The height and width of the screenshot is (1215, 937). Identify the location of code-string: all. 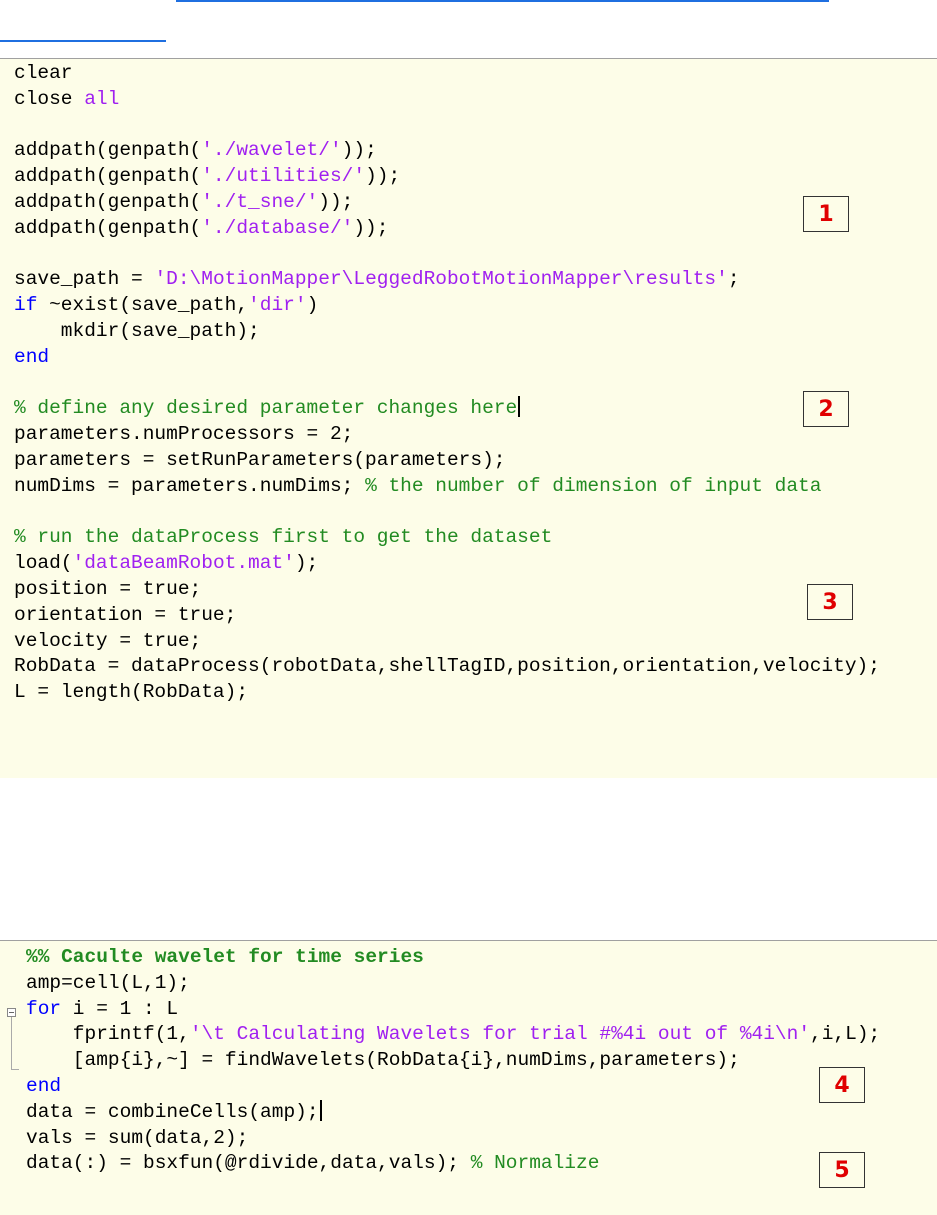
(102, 98).